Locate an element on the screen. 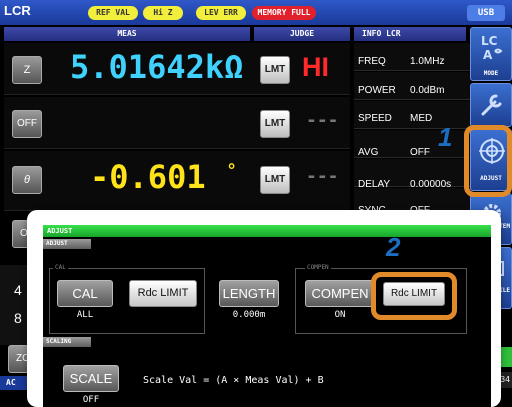 The height and width of the screenshot is (407, 512). callout-number-2: 2 is located at coordinates (393, 247).